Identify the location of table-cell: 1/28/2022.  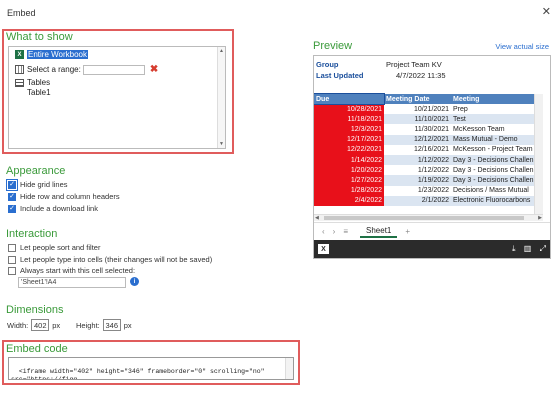
(349, 190).